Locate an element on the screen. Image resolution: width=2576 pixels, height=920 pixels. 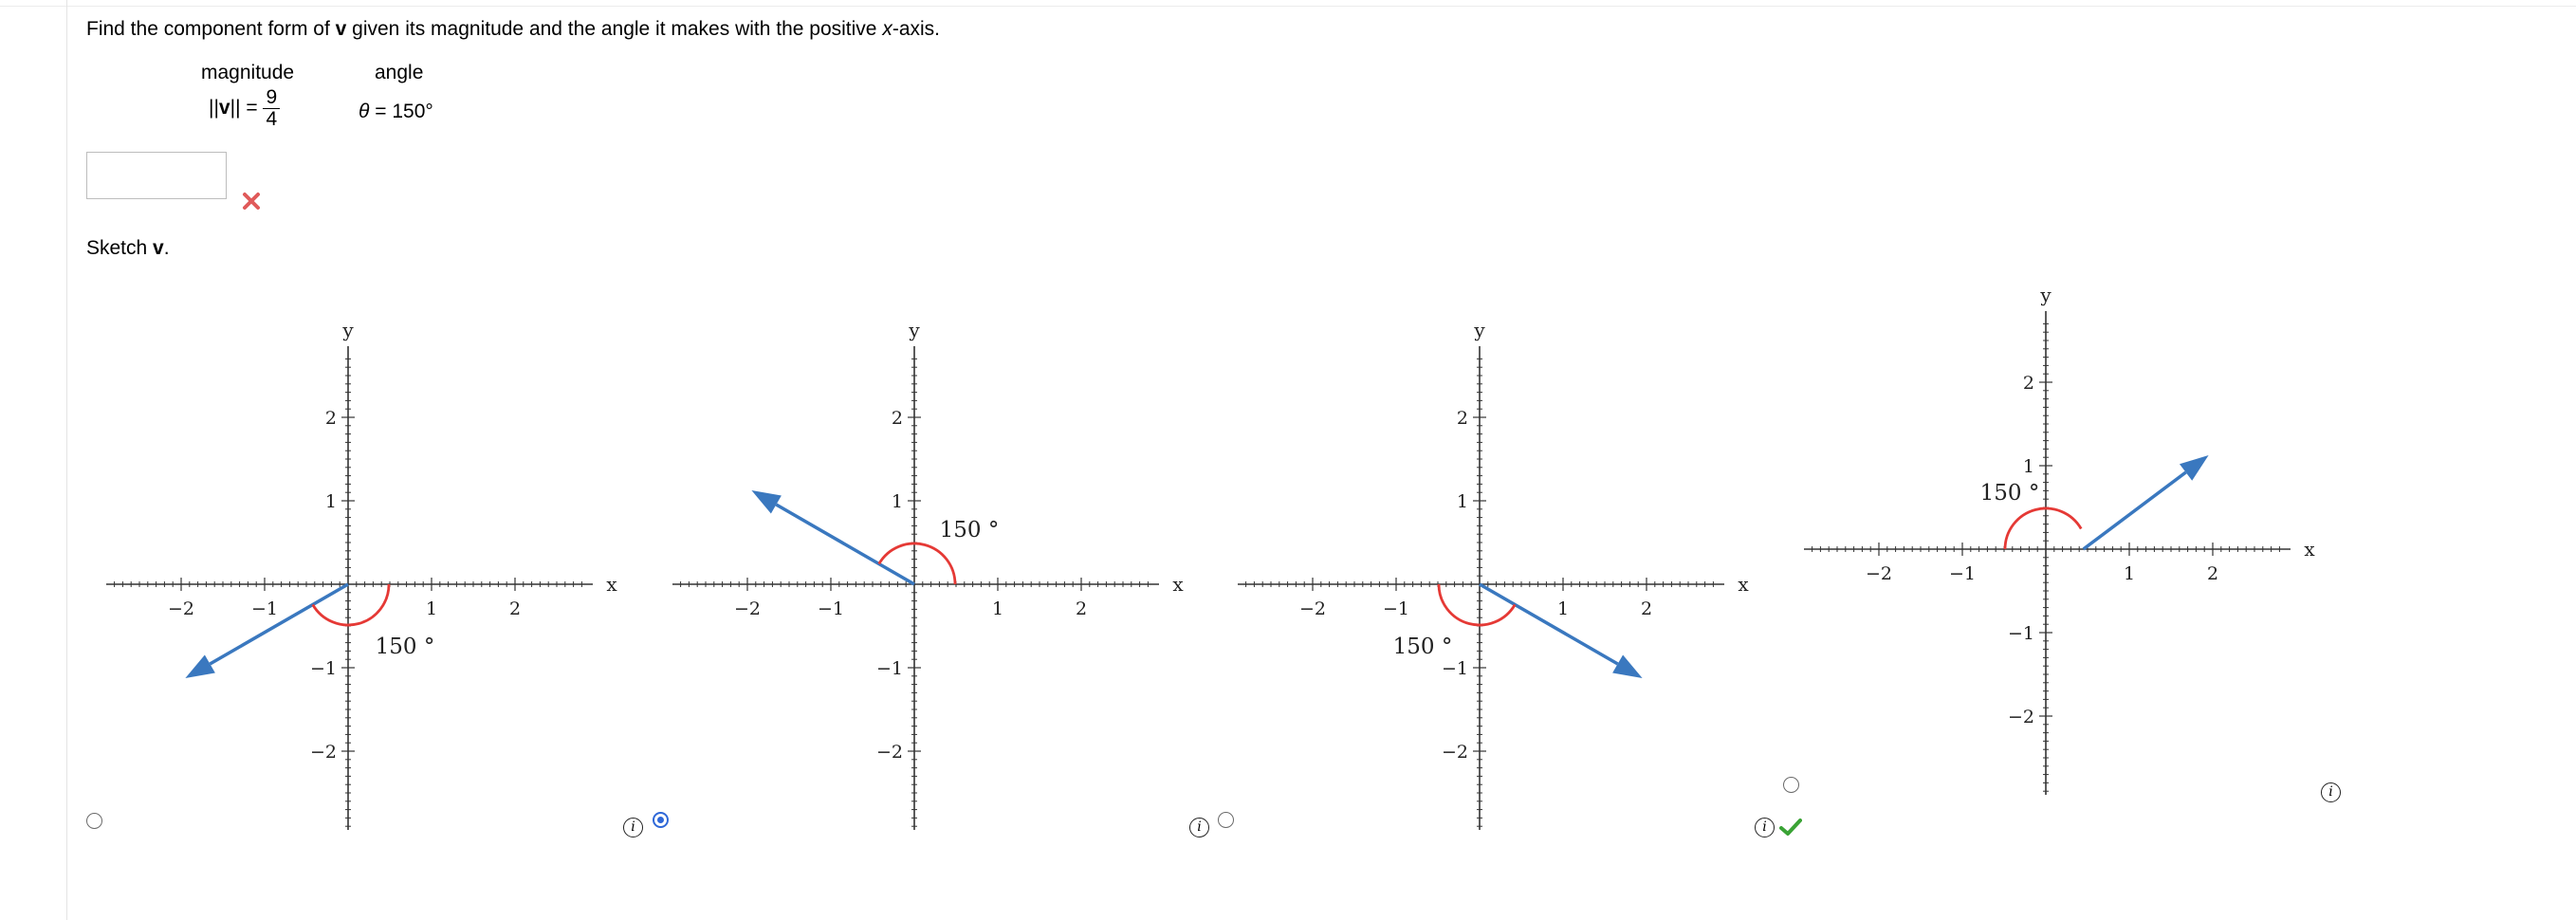
magnitude-fraction: 9 4 is located at coordinates (272, 108).